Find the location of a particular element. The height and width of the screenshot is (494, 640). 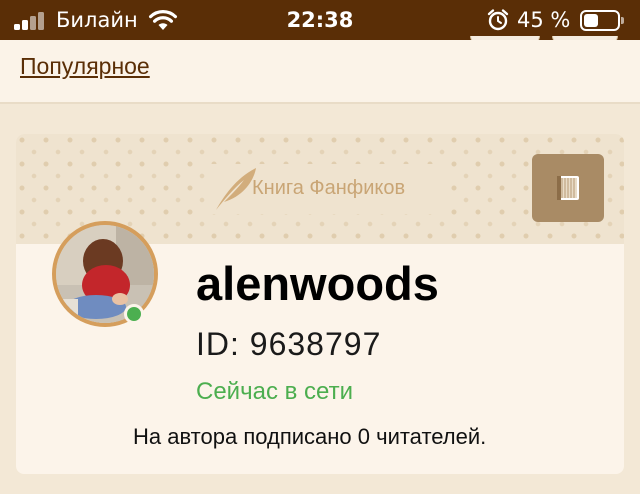

battery-icon is located at coordinates (602, 20).